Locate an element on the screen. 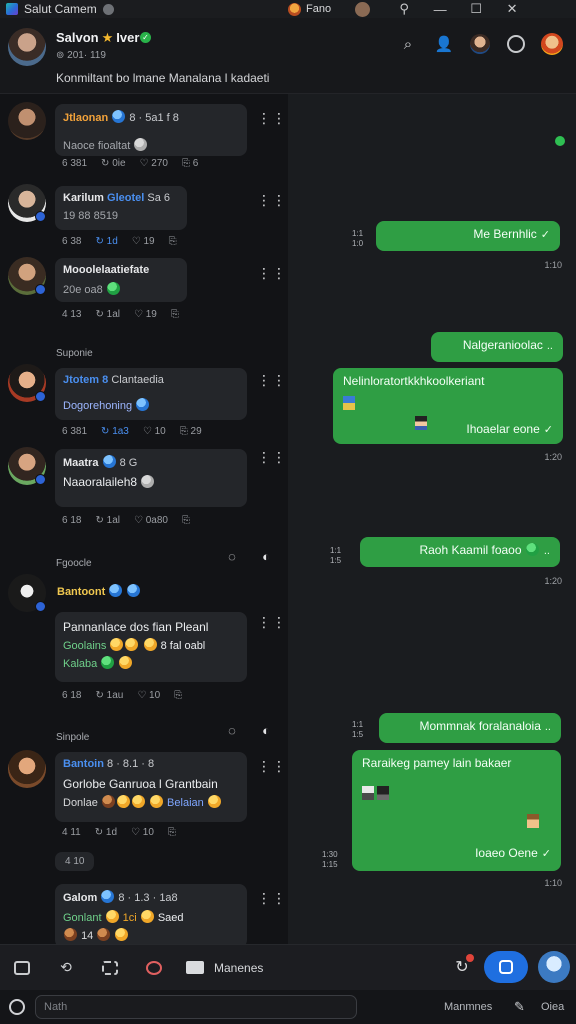 The width and height of the screenshot is (576, 1024). contact-name: Salvon ★ Iver is located at coordinates (97, 38).